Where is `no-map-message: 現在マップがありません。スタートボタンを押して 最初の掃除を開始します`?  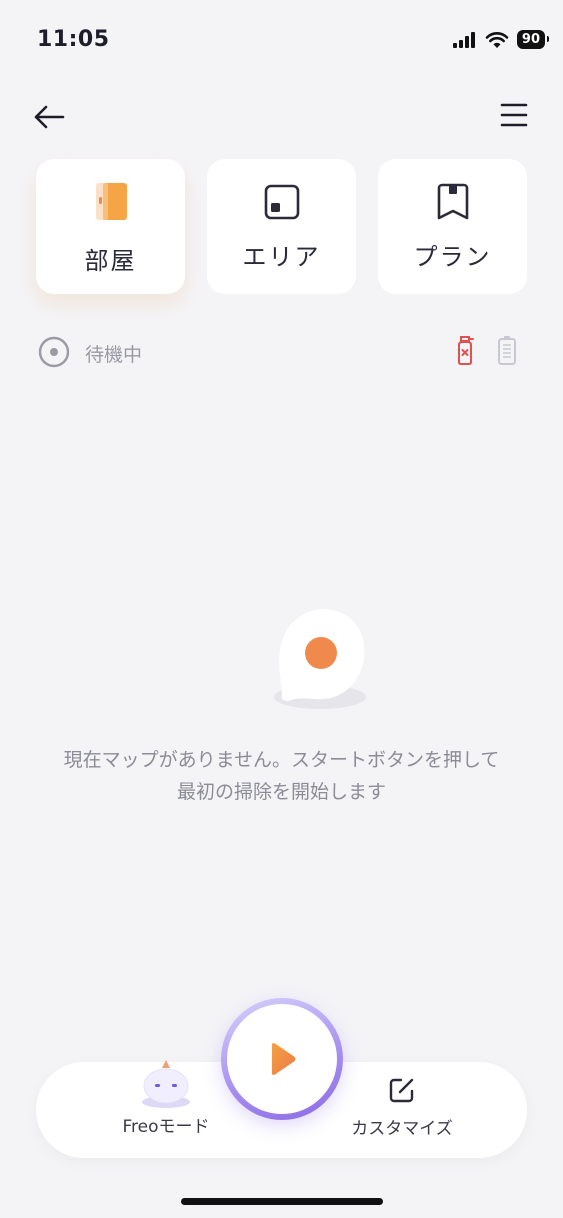 no-map-message: 現在マップがありません。スタートボタンを押して 最初の掃除を開始します is located at coordinates (281, 776).